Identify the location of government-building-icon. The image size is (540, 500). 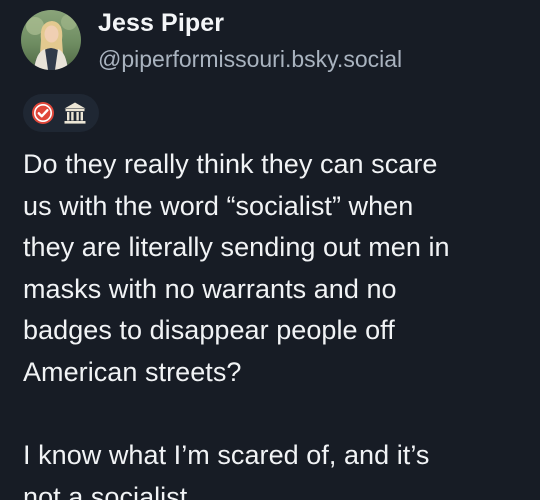
(75, 113).